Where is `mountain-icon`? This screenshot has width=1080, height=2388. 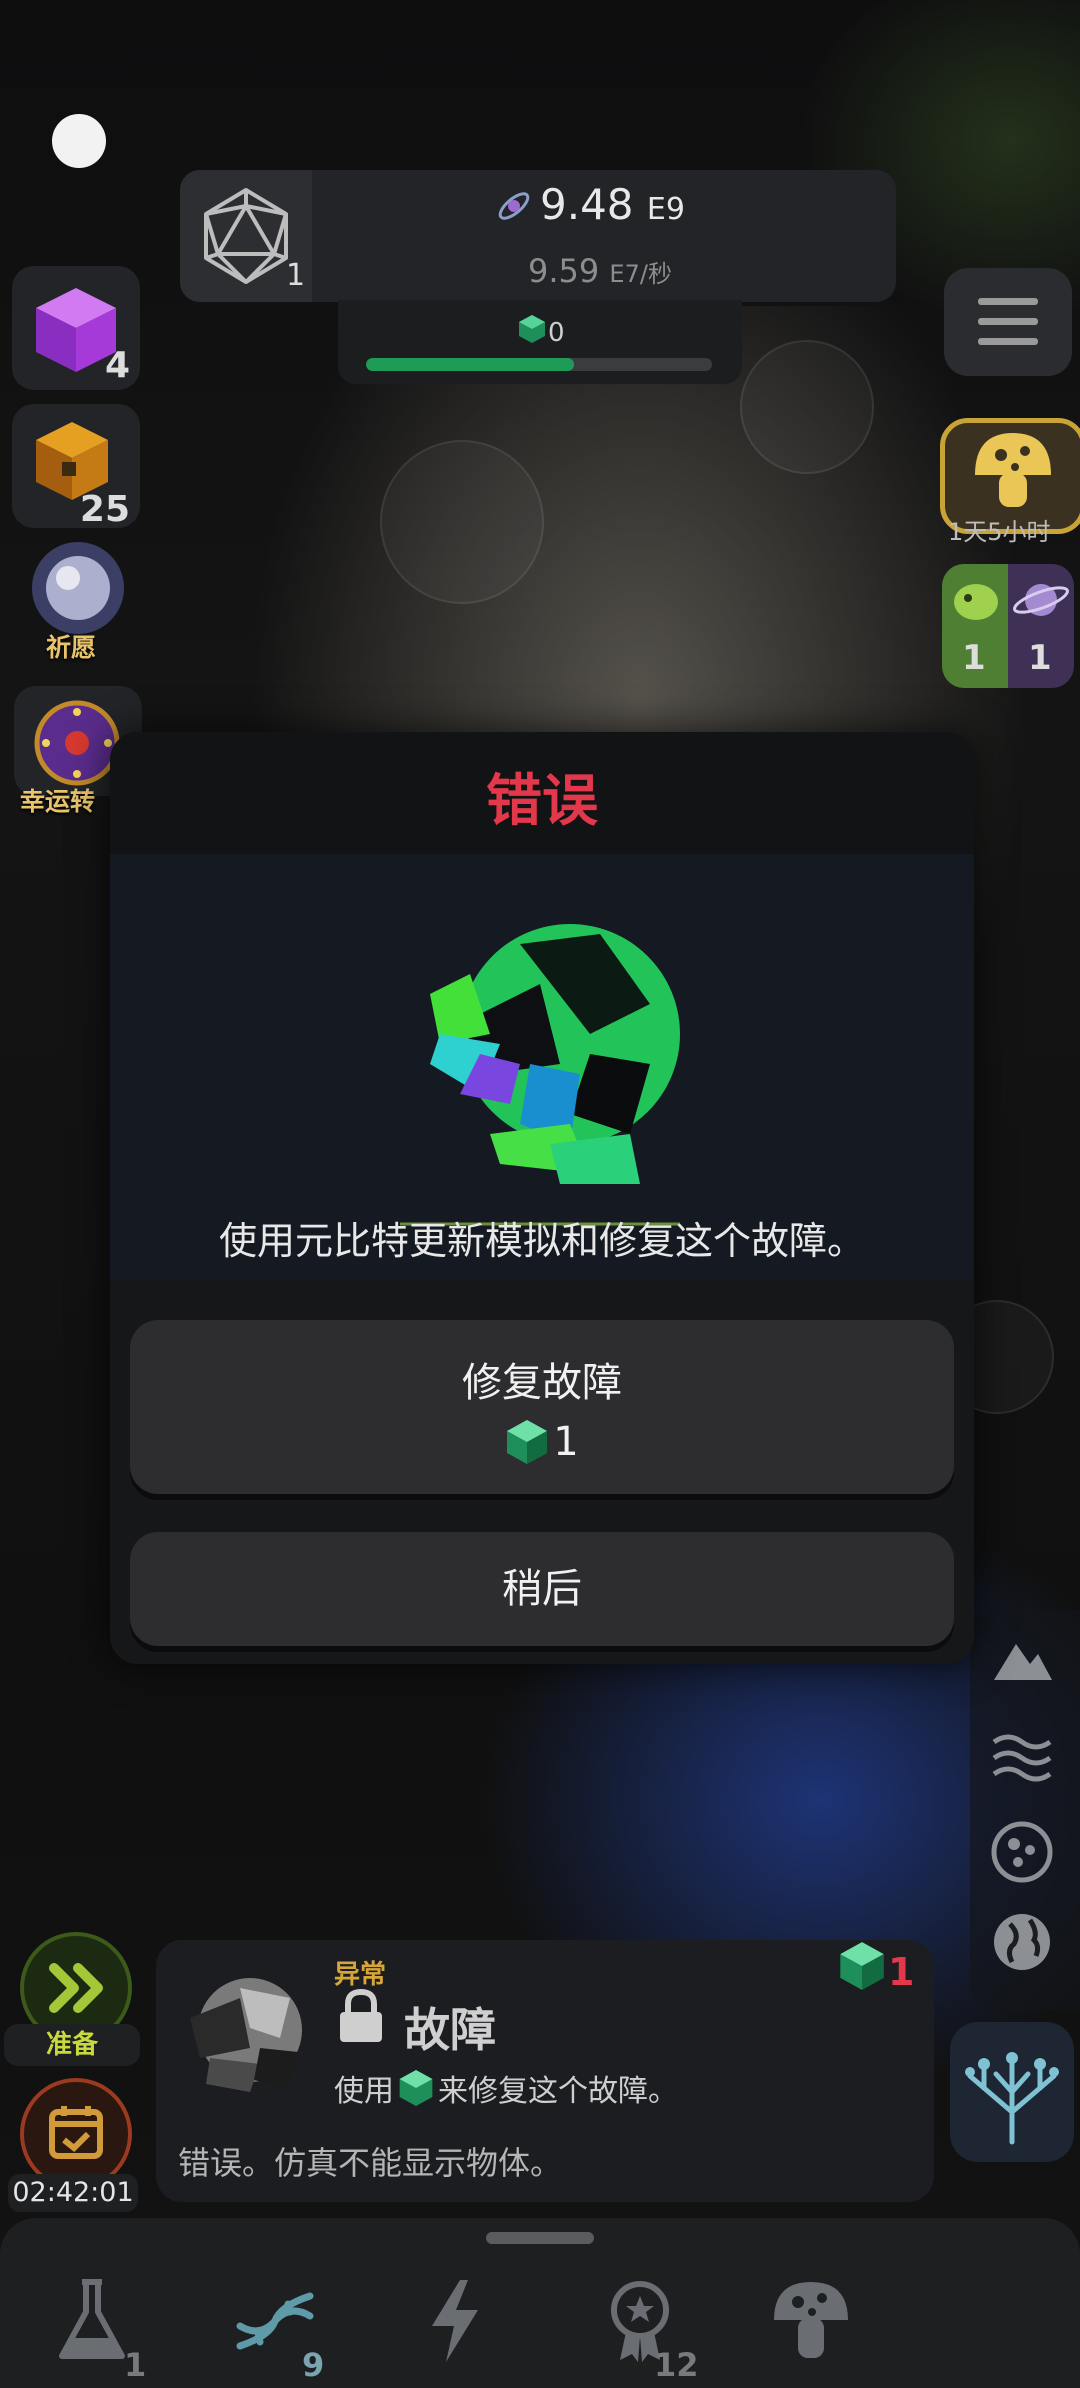
mountain-icon is located at coordinates (1022, 1659).